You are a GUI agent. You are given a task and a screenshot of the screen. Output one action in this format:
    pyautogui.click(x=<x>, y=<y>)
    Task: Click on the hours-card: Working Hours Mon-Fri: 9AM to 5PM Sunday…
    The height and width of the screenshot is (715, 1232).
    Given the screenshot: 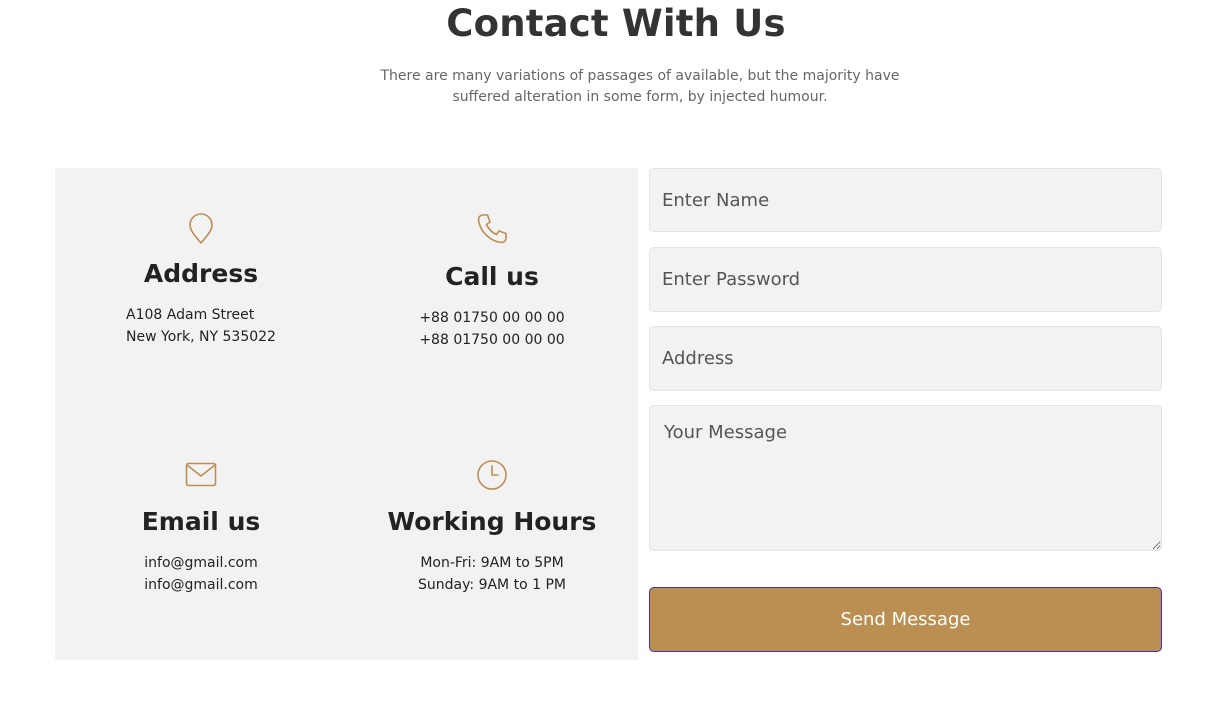 What is the action you would take?
    pyautogui.click(x=492, y=527)
    